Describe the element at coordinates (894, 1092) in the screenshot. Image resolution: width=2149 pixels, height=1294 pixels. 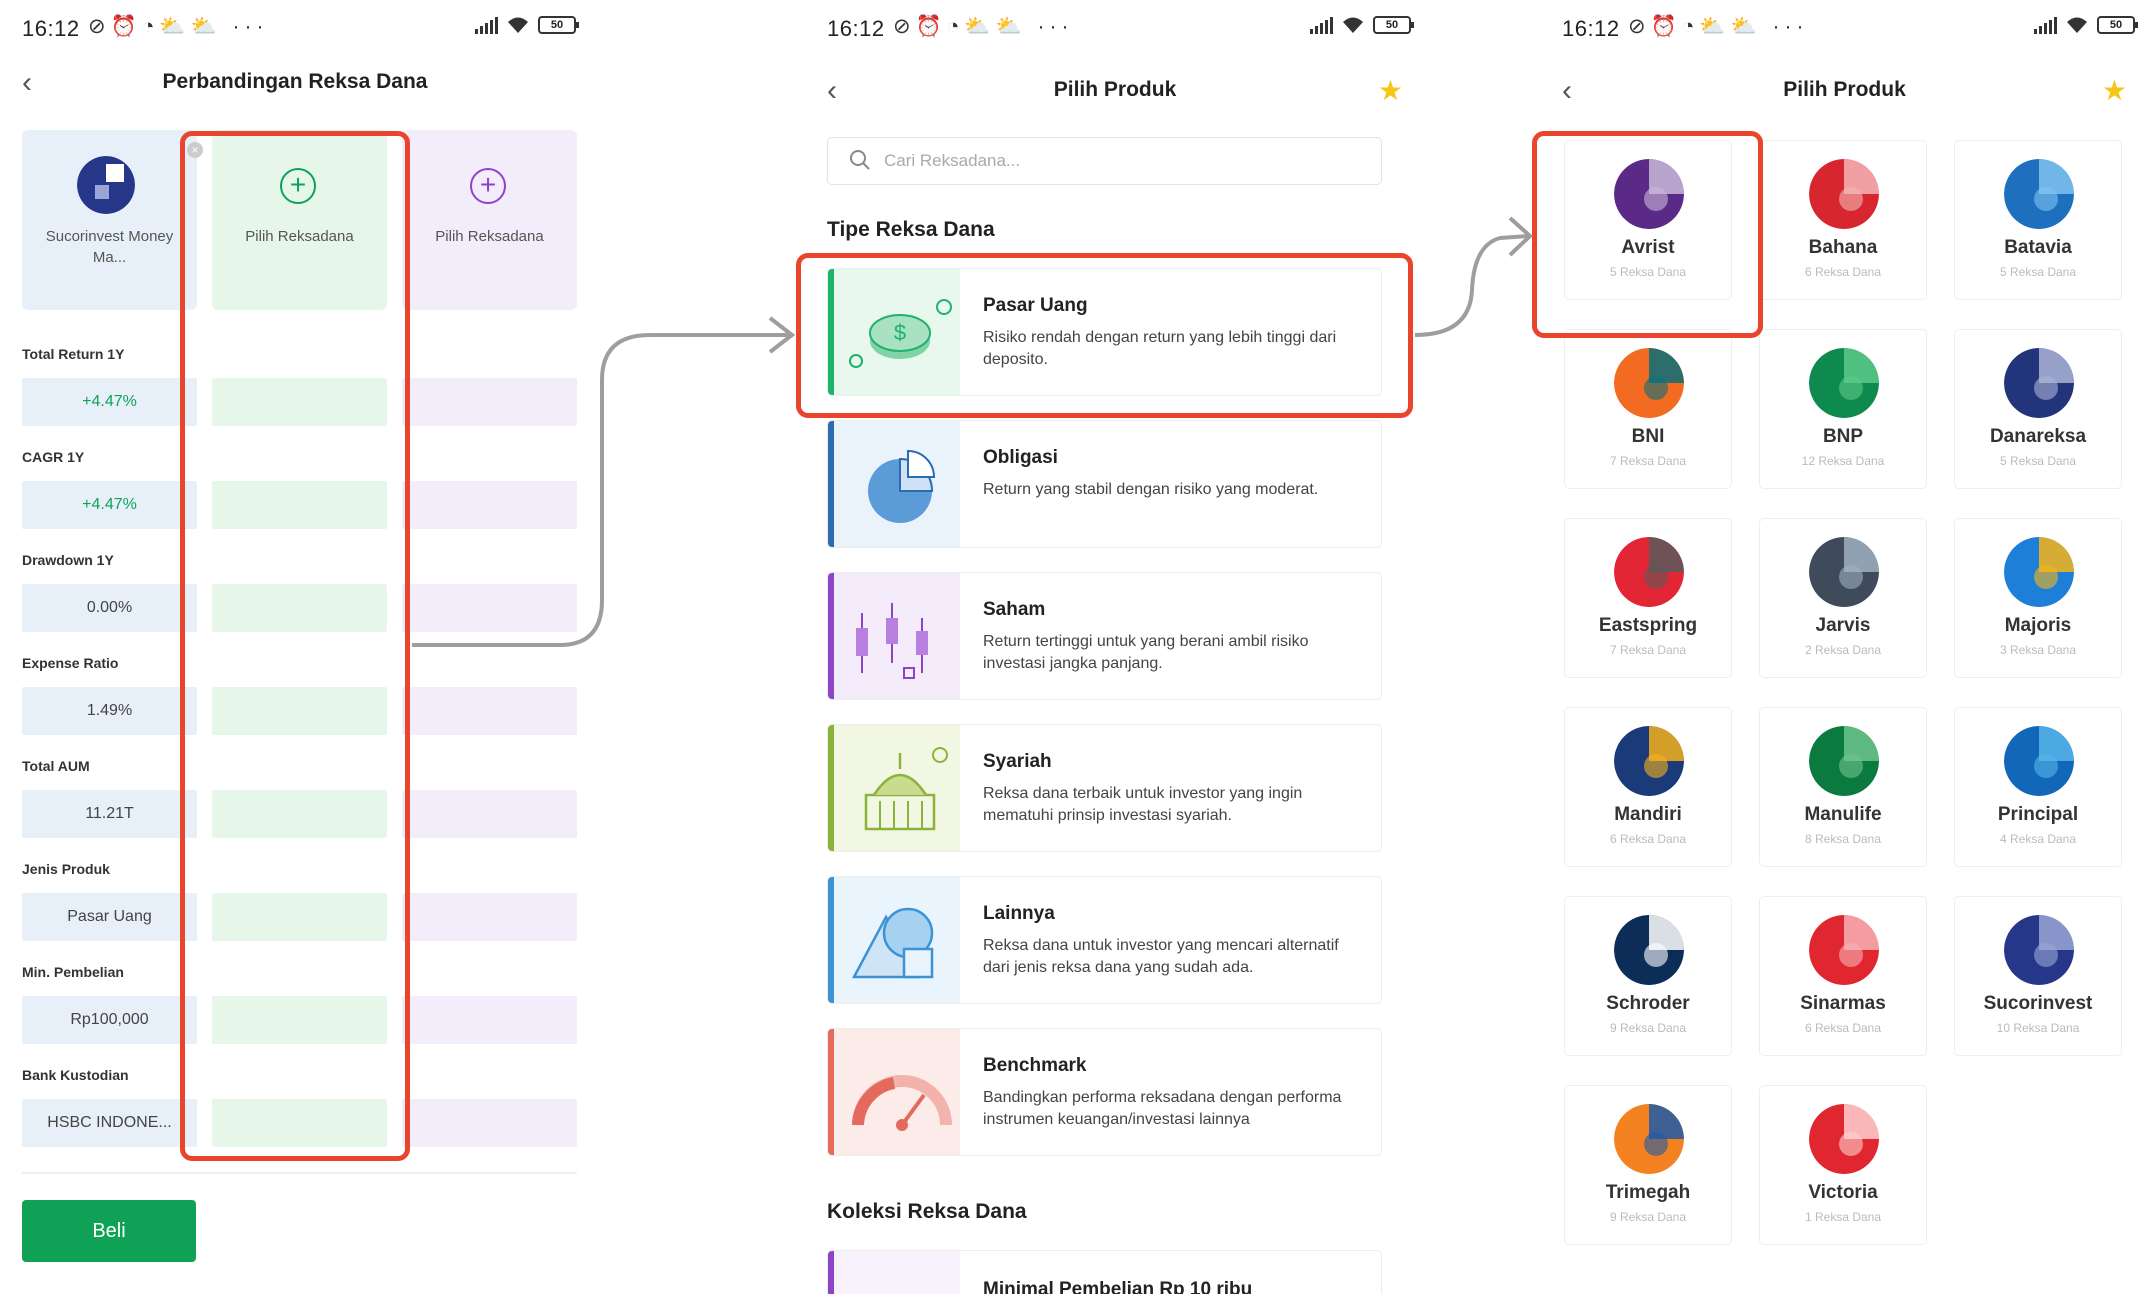
I see `gauge-icon` at that location.